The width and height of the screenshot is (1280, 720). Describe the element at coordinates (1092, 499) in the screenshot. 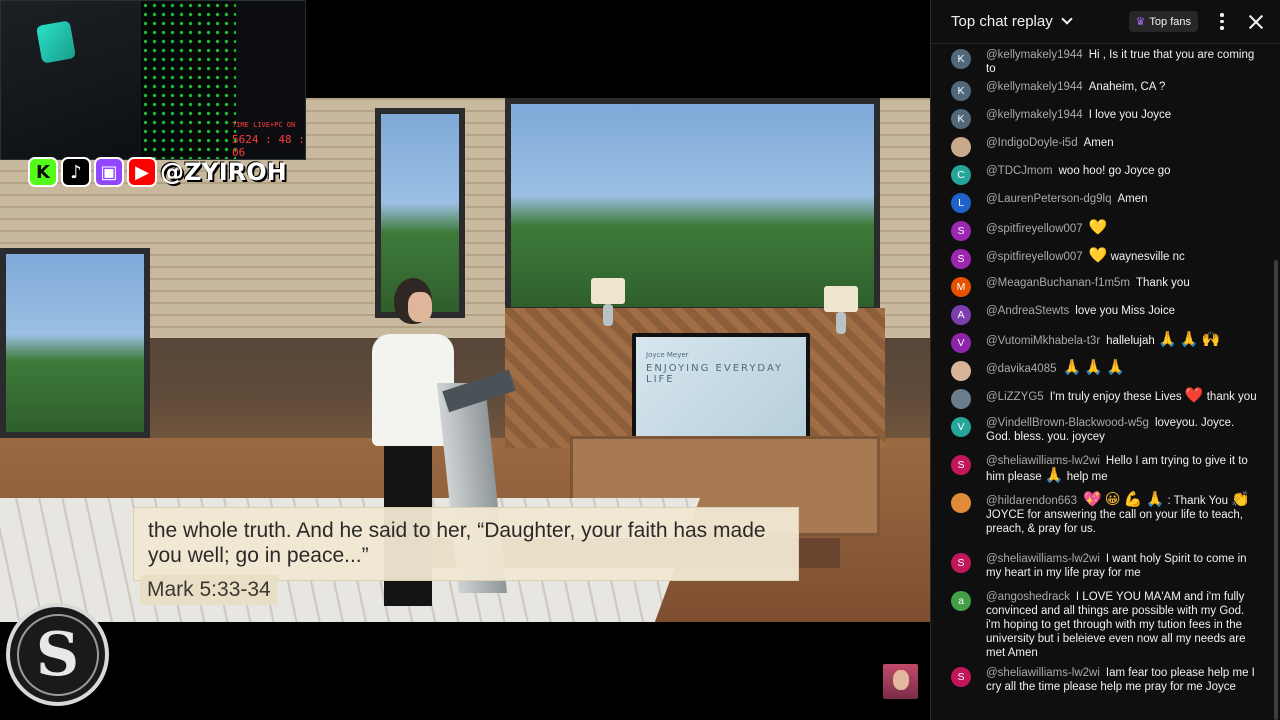

I see `emoji-icon: 💖` at that location.